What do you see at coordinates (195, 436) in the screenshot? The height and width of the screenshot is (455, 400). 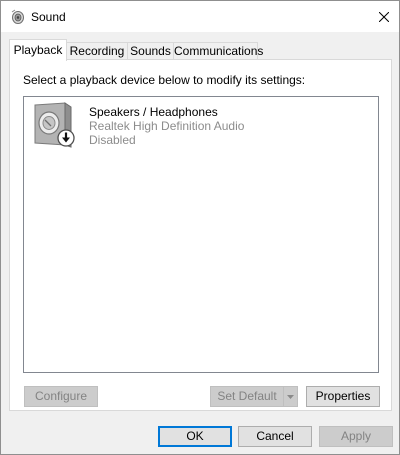 I see `ok-button: OK` at bounding box center [195, 436].